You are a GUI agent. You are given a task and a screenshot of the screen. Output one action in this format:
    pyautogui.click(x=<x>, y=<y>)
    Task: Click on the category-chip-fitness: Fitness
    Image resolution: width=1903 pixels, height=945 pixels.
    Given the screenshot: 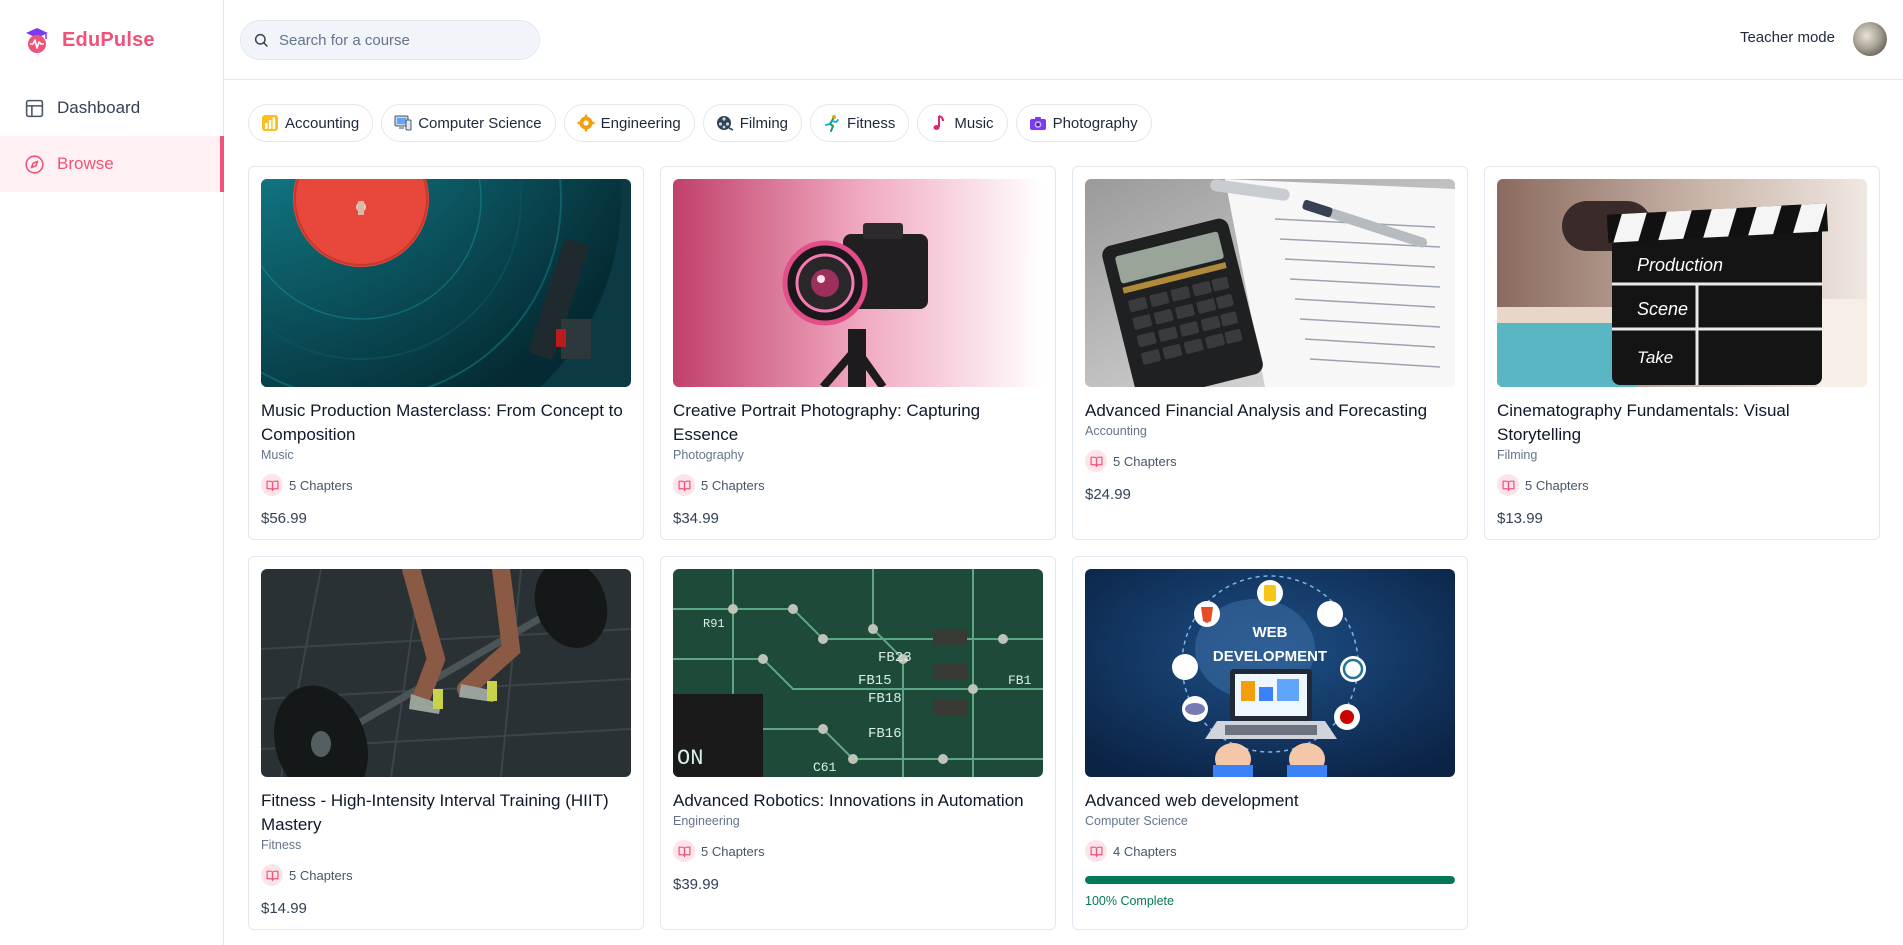 What is the action you would take?
    pyautogui.click(x=860, y=123)
    